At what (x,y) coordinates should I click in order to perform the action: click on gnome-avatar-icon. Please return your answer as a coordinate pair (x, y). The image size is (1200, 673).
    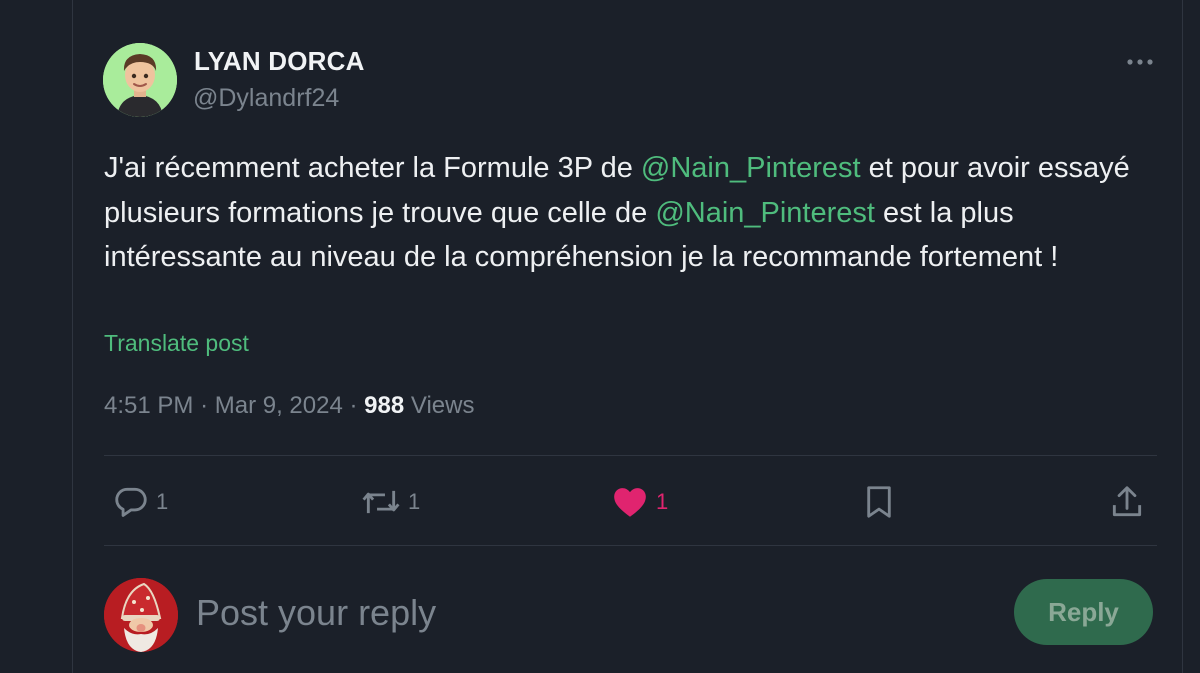
    Looking at the image, I should click on (141, 615).